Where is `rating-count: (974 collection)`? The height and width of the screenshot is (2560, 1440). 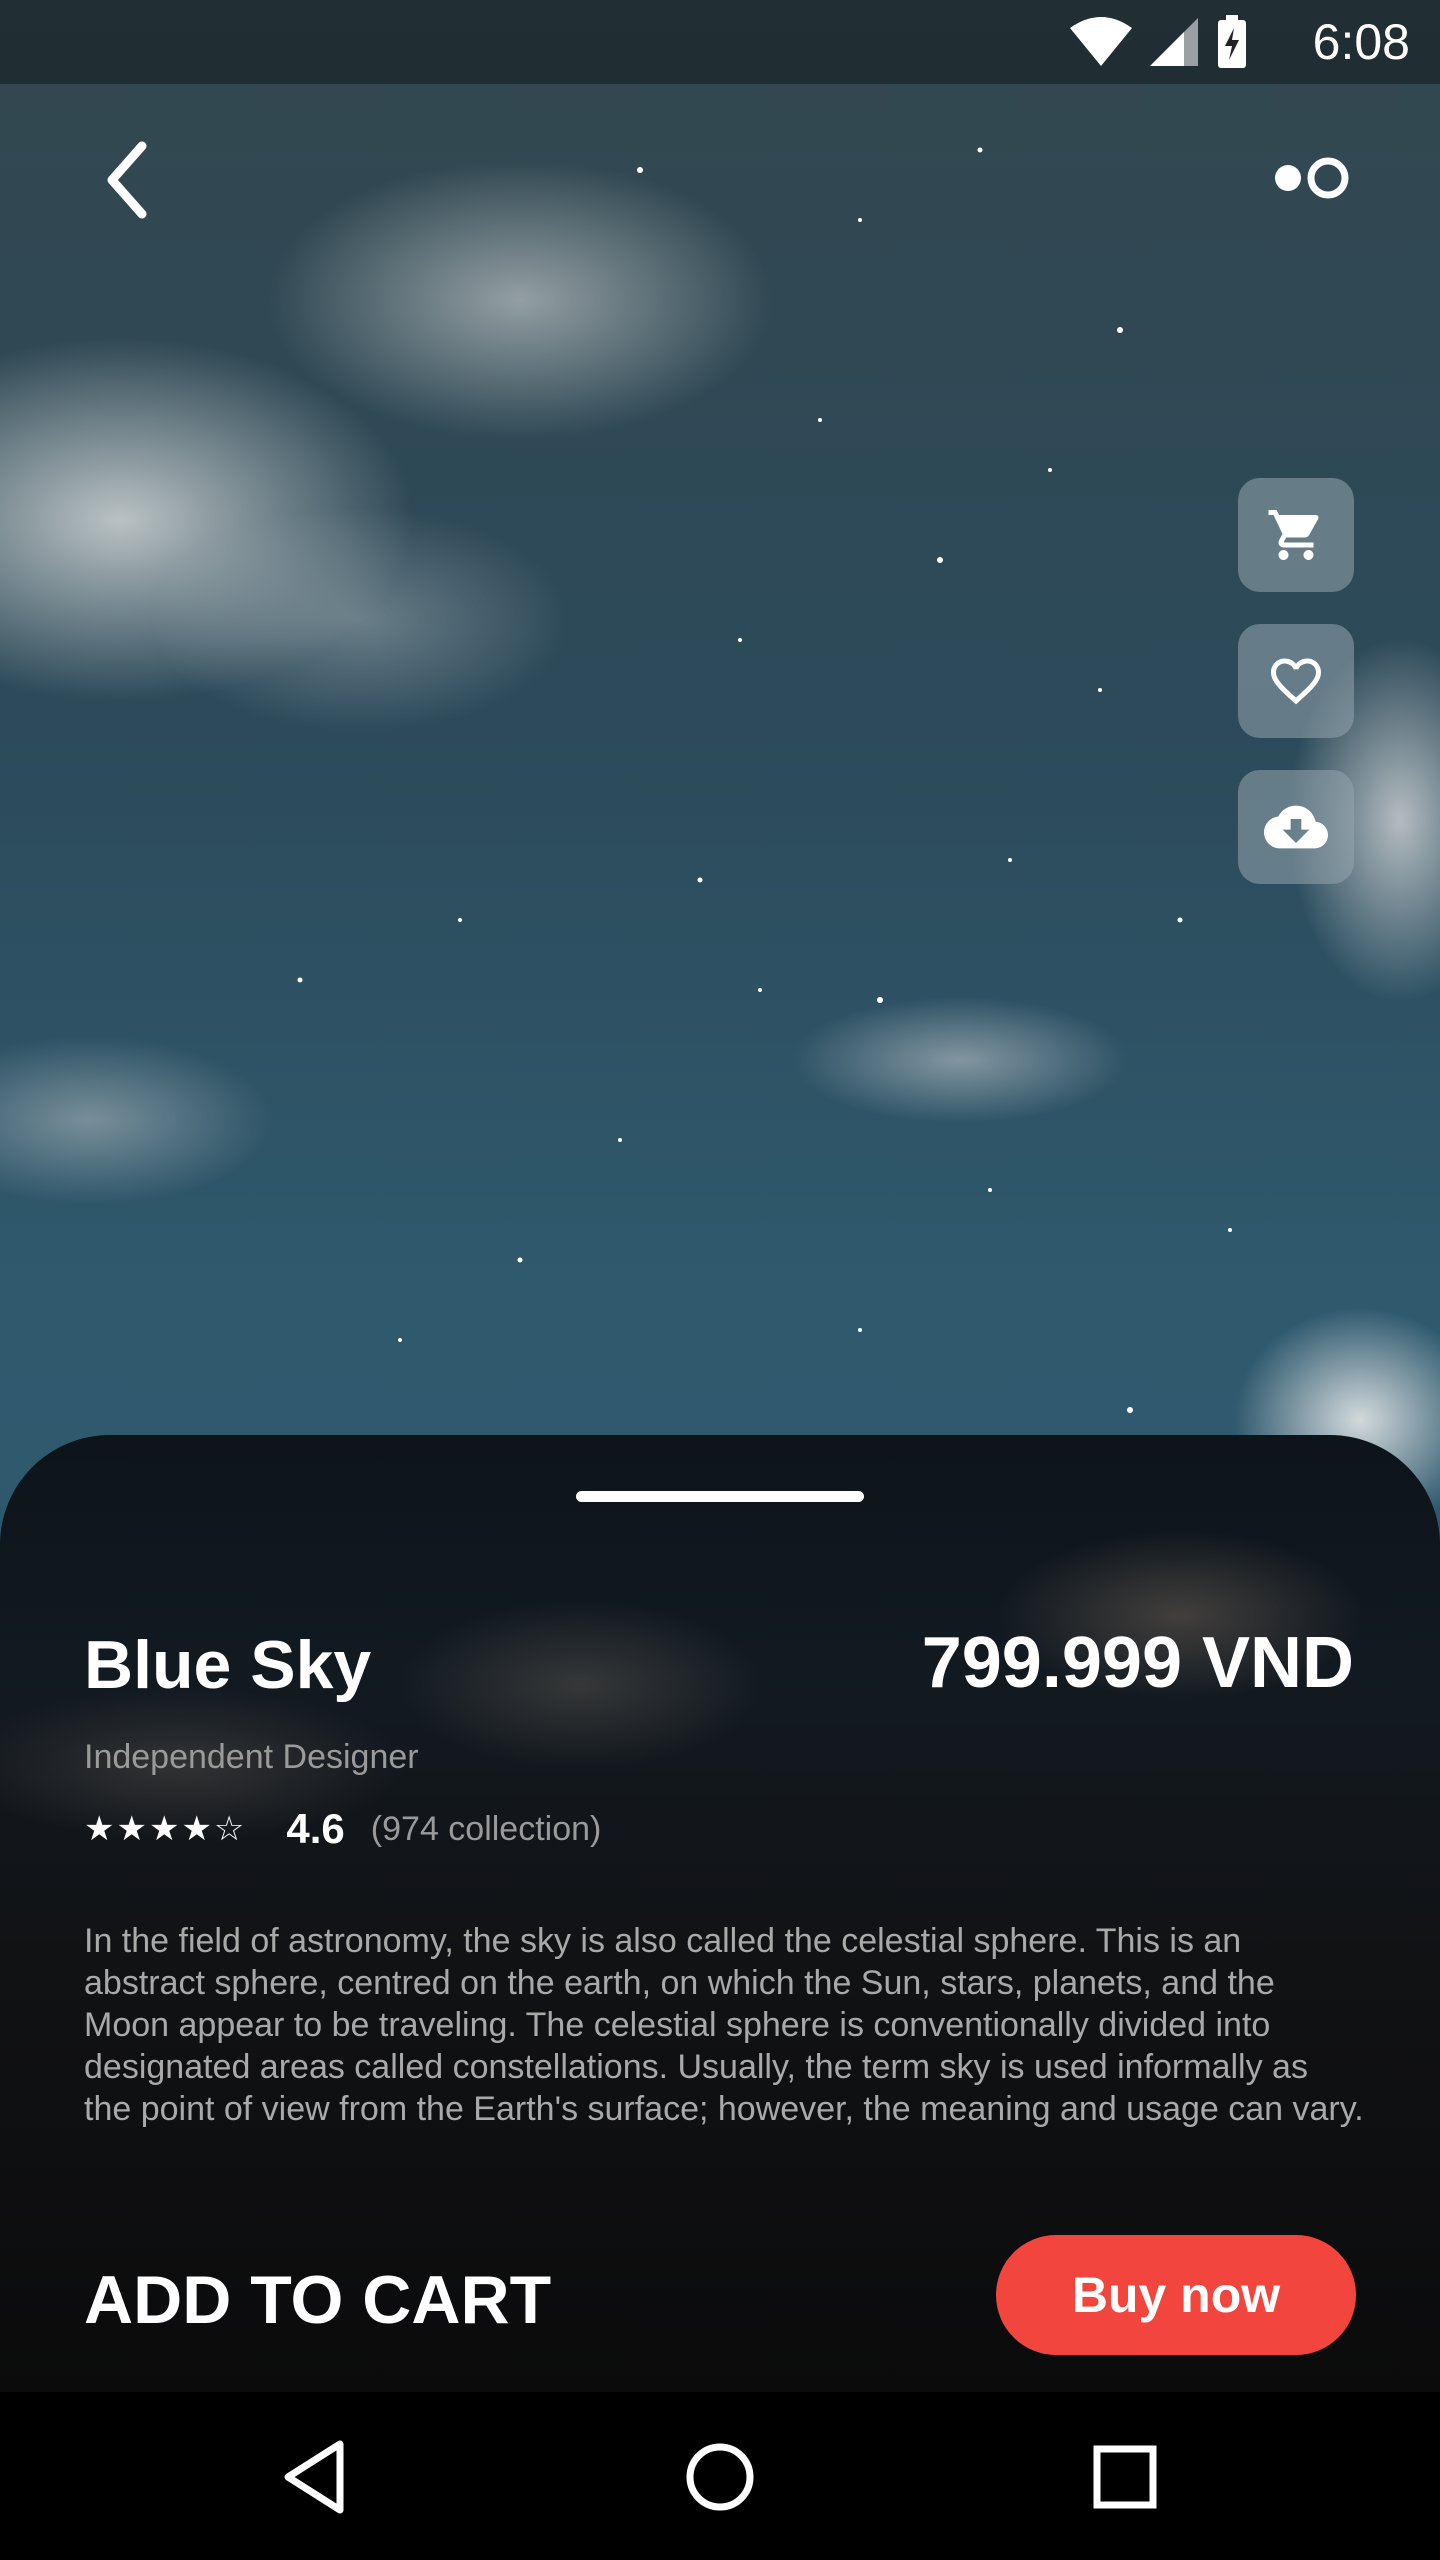 rating-count: (974 collection) is located at coordinates (486, 1828).